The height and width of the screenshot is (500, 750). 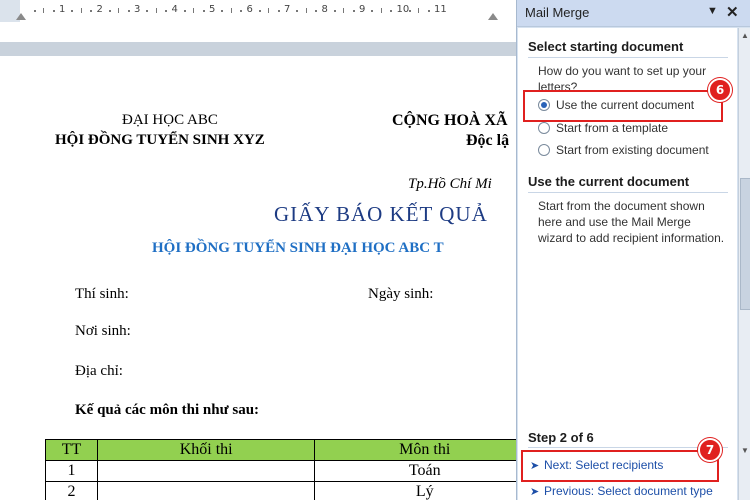 I want to click on ruler-number: 2, so click(x=99, y=9).